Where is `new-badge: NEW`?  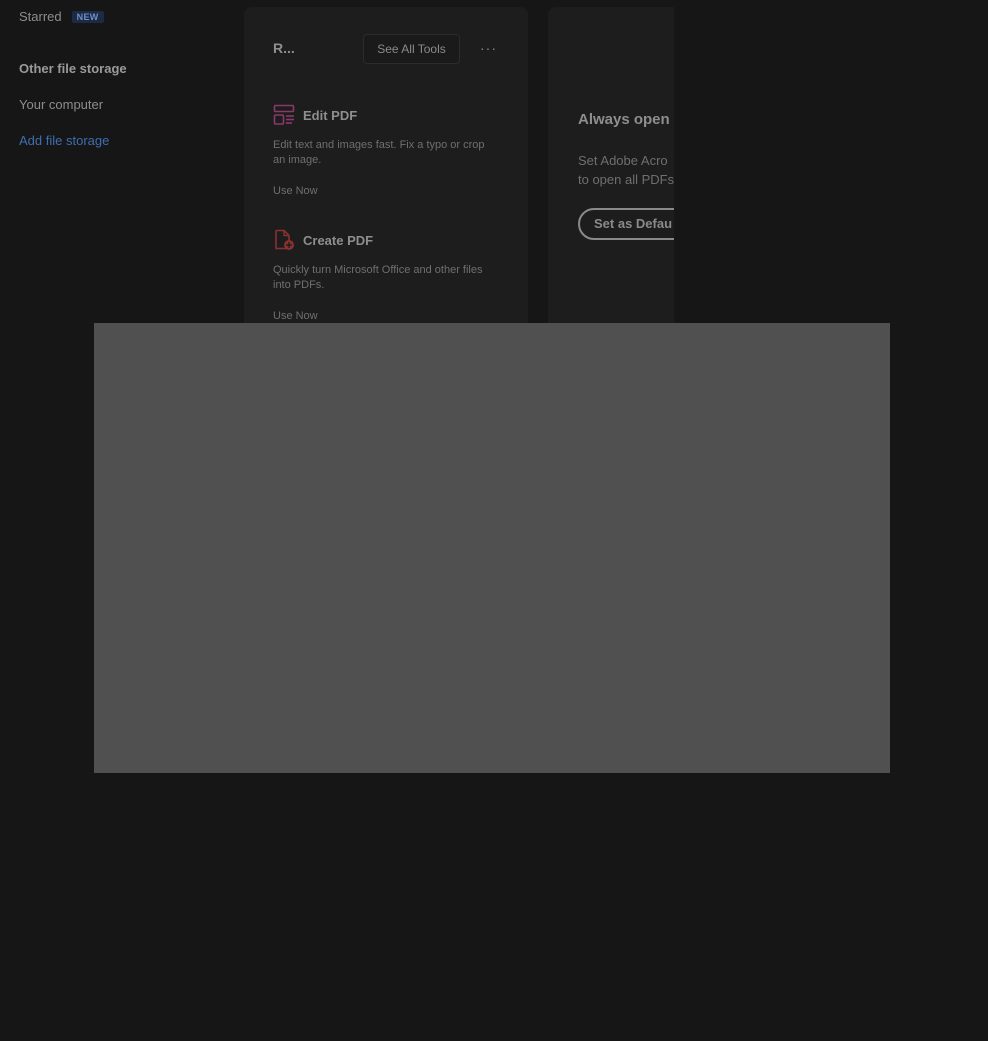
new-badge: NEW is located at coordinates (87, 17).